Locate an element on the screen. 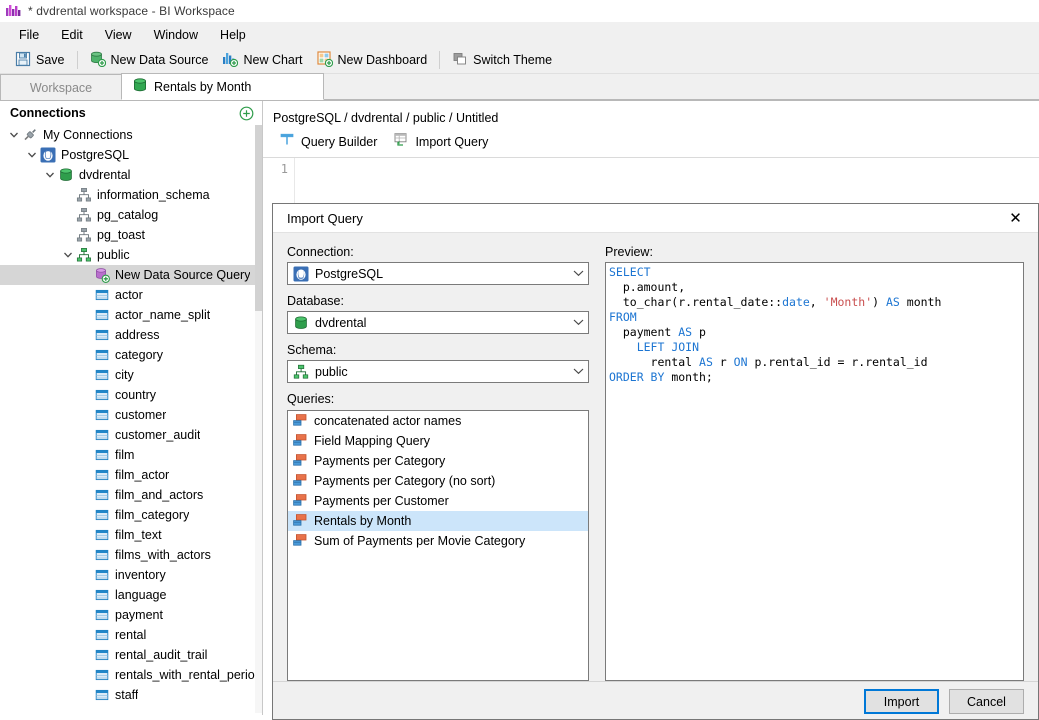  query-list-item: Payments per Category (no sort) is located at coordinates (438, 481).